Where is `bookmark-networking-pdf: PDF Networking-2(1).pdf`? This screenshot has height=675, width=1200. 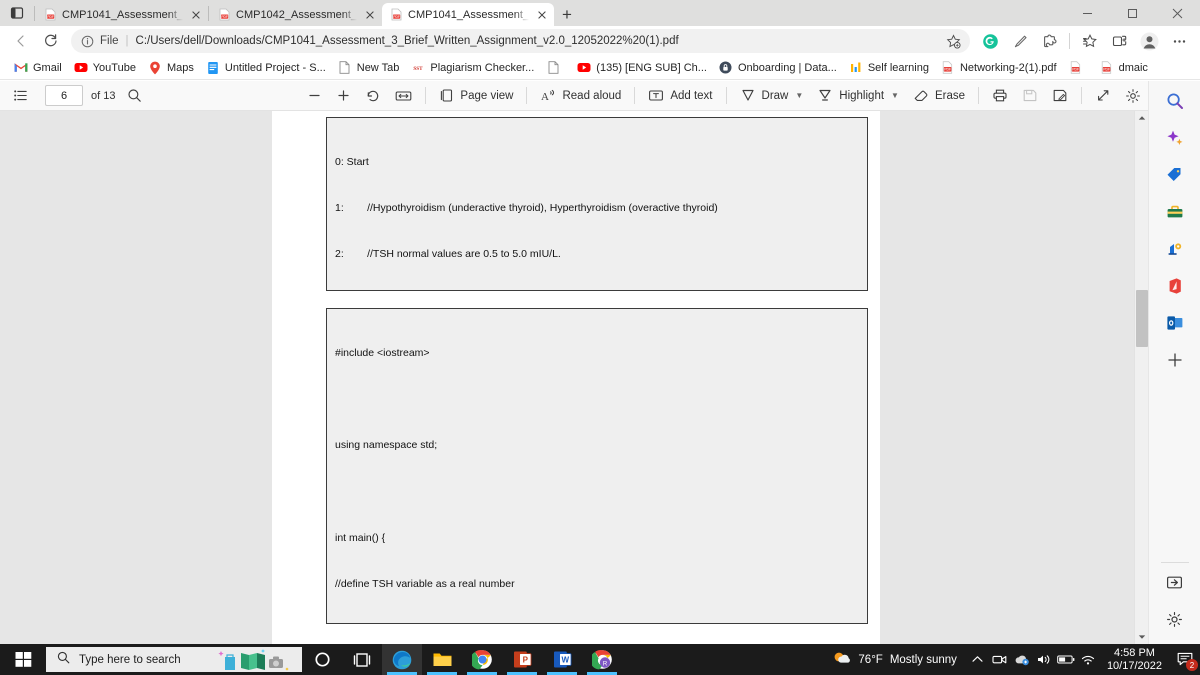
bookmark-networking-pdf: PDF Networking-2(1).pdf is located at coordinates (999, 68).